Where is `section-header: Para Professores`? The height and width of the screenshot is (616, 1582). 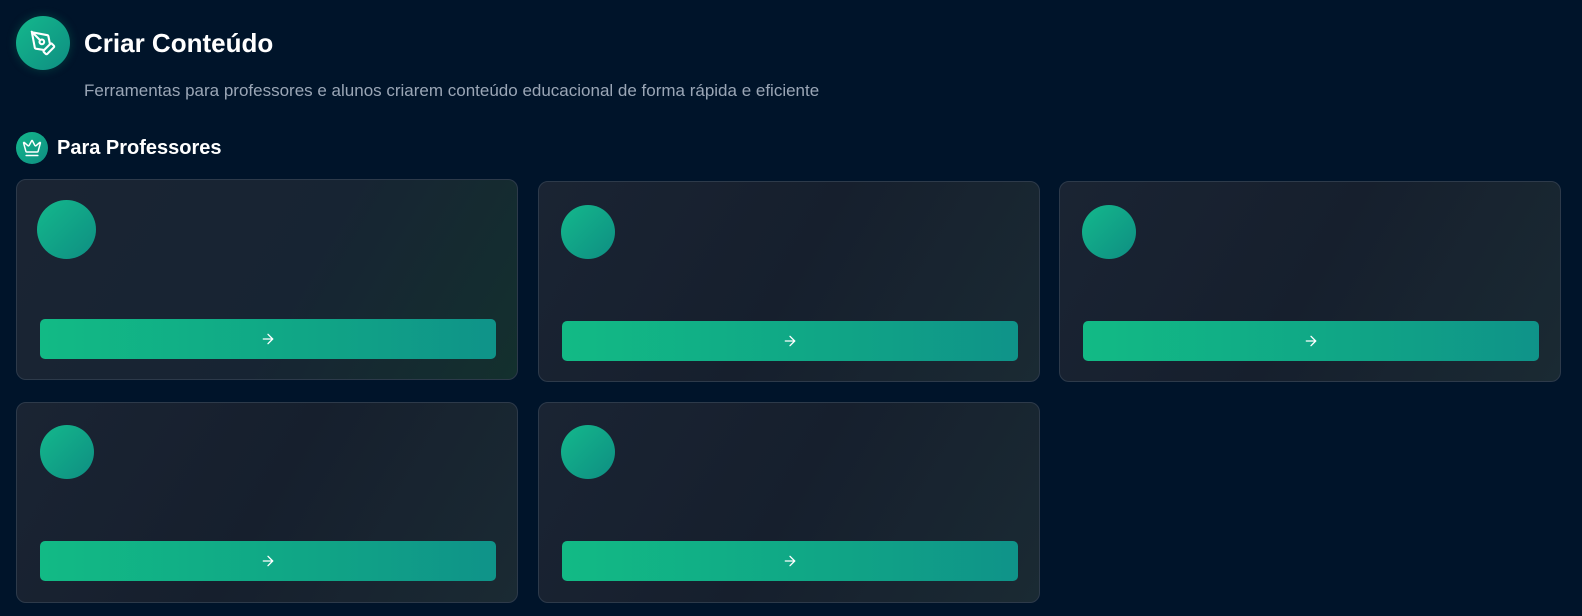 section-header: Para Professores is located at coordinates (119, 148).